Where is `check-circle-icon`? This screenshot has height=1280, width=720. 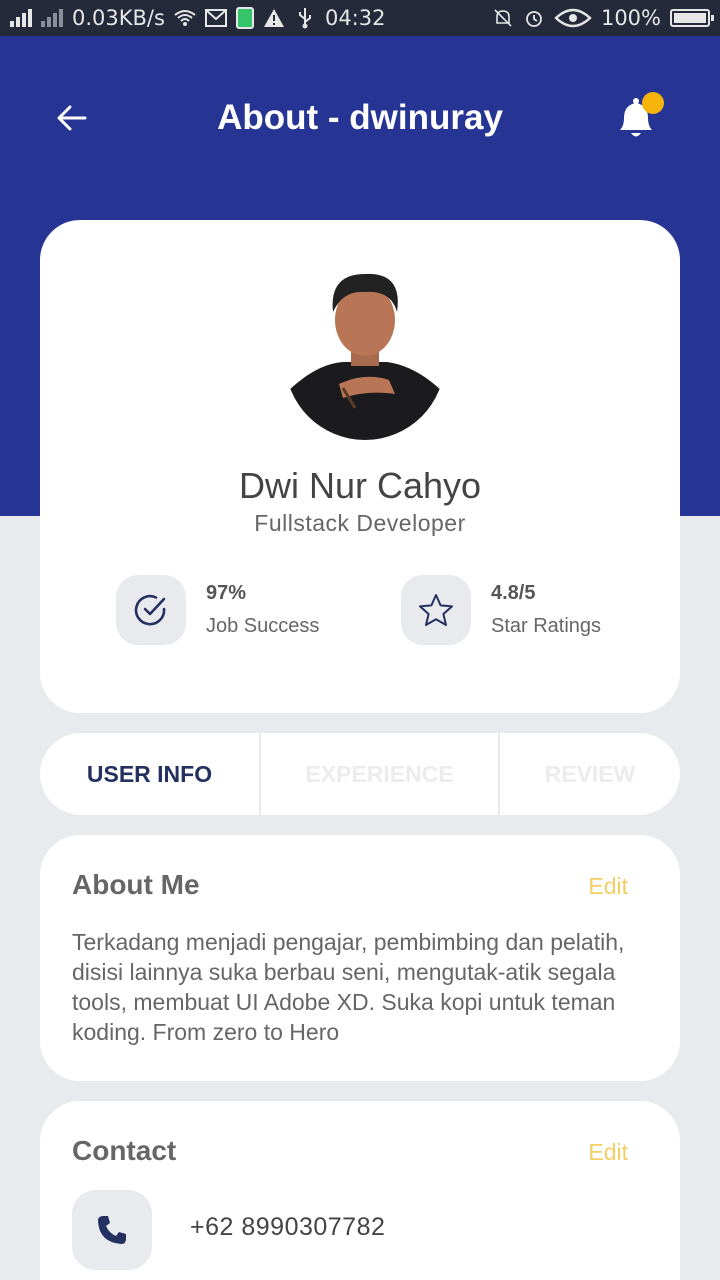 check-circle-icon is located at coordinates (150, 610).